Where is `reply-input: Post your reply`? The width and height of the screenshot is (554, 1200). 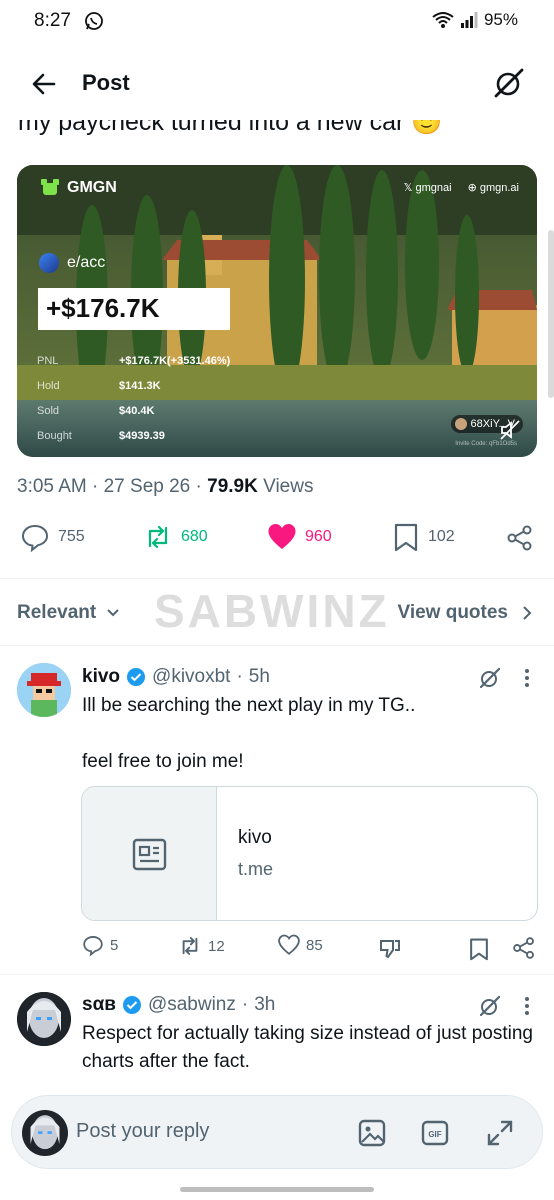 reply-input: Post your reply is located at coordinates (142, 1131).